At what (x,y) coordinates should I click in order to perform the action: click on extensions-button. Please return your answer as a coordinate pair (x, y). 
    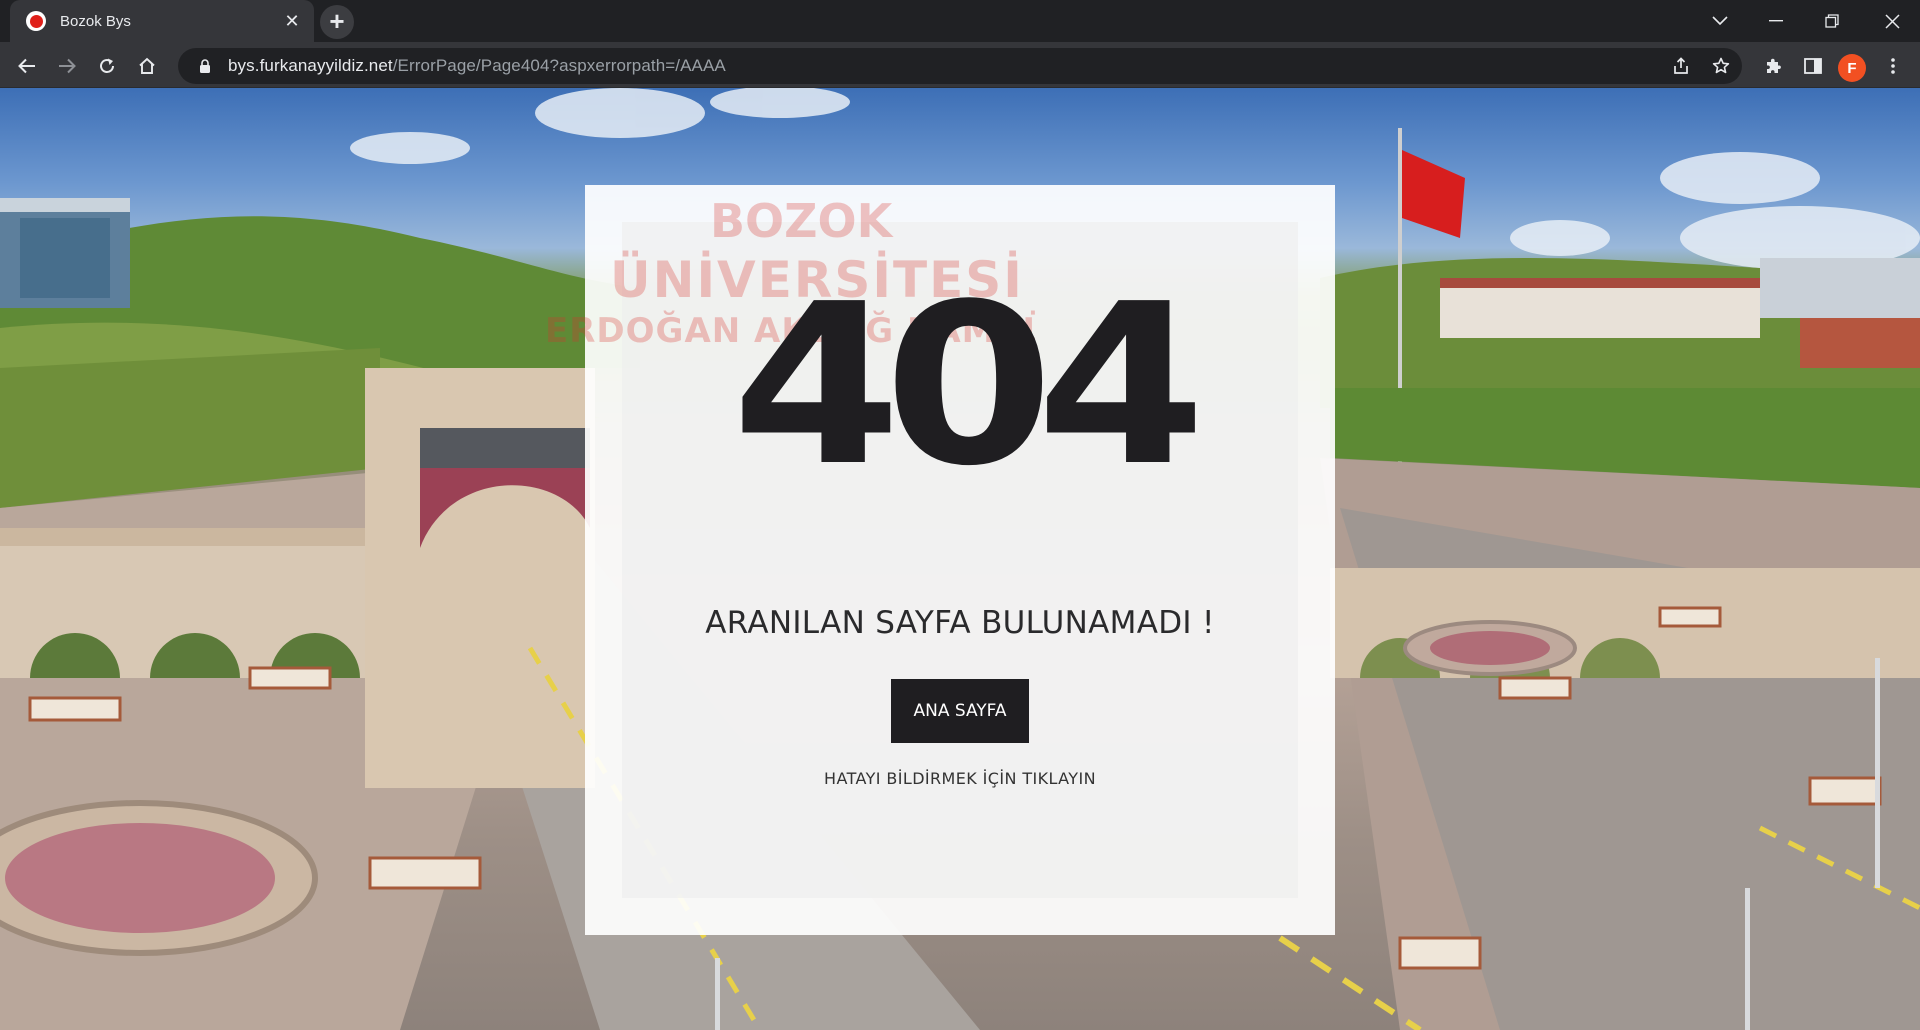
    Looking at the image, I should click on (1773, 66).